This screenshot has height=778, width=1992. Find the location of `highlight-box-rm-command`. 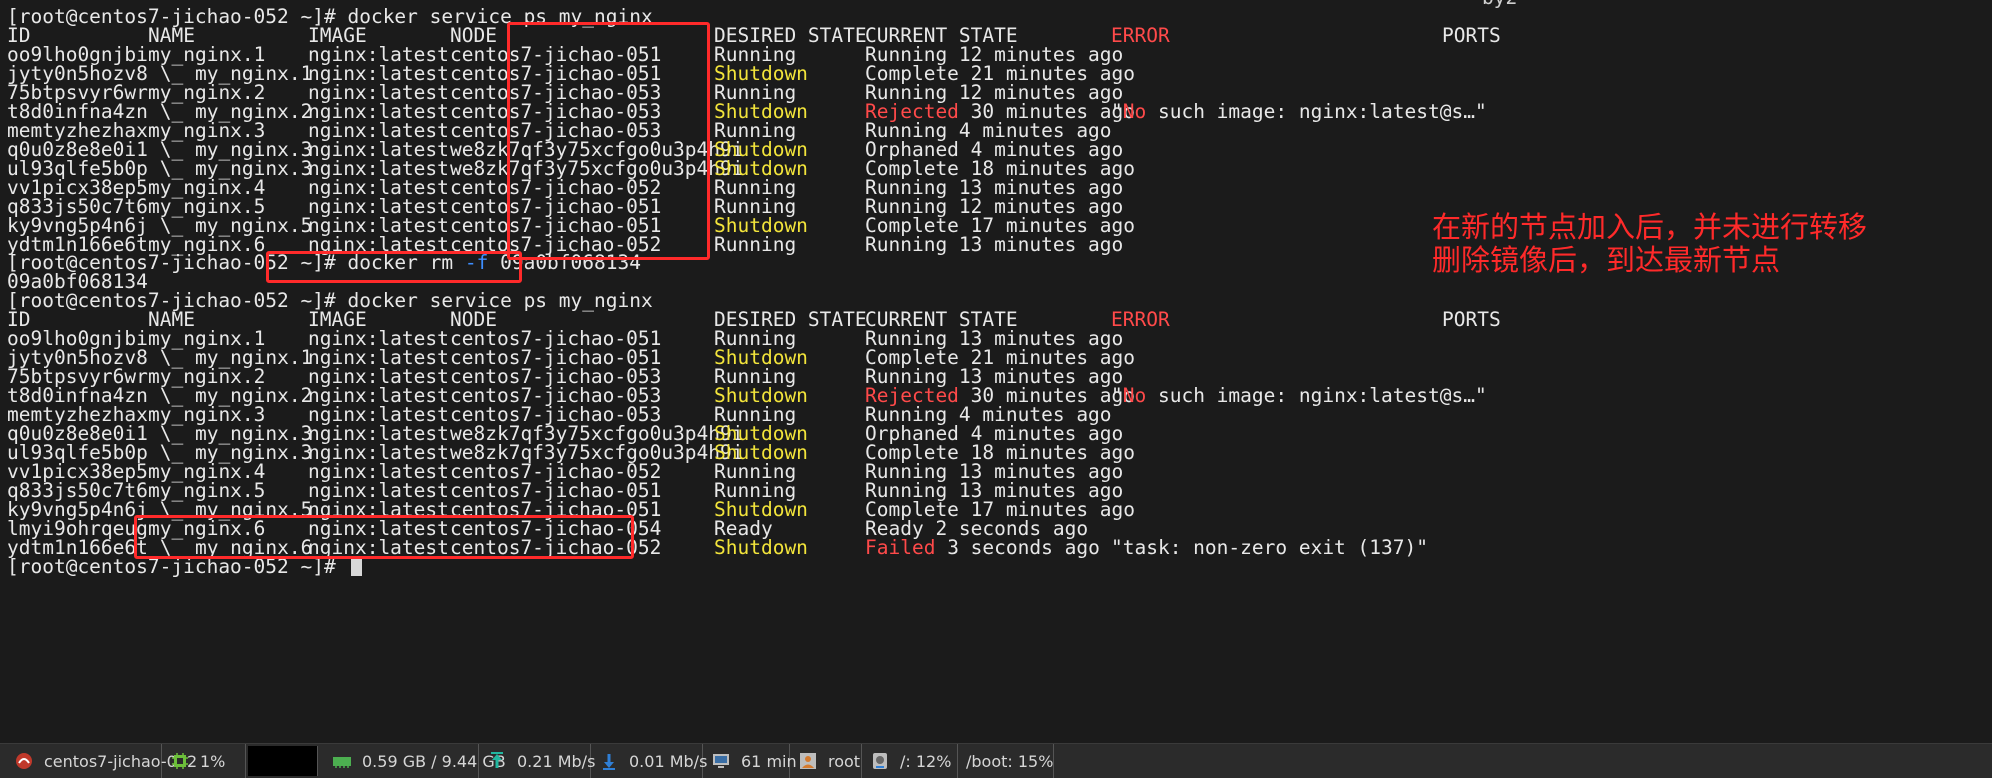

highlight-box-rm-command is located at coordinates (394, 267).